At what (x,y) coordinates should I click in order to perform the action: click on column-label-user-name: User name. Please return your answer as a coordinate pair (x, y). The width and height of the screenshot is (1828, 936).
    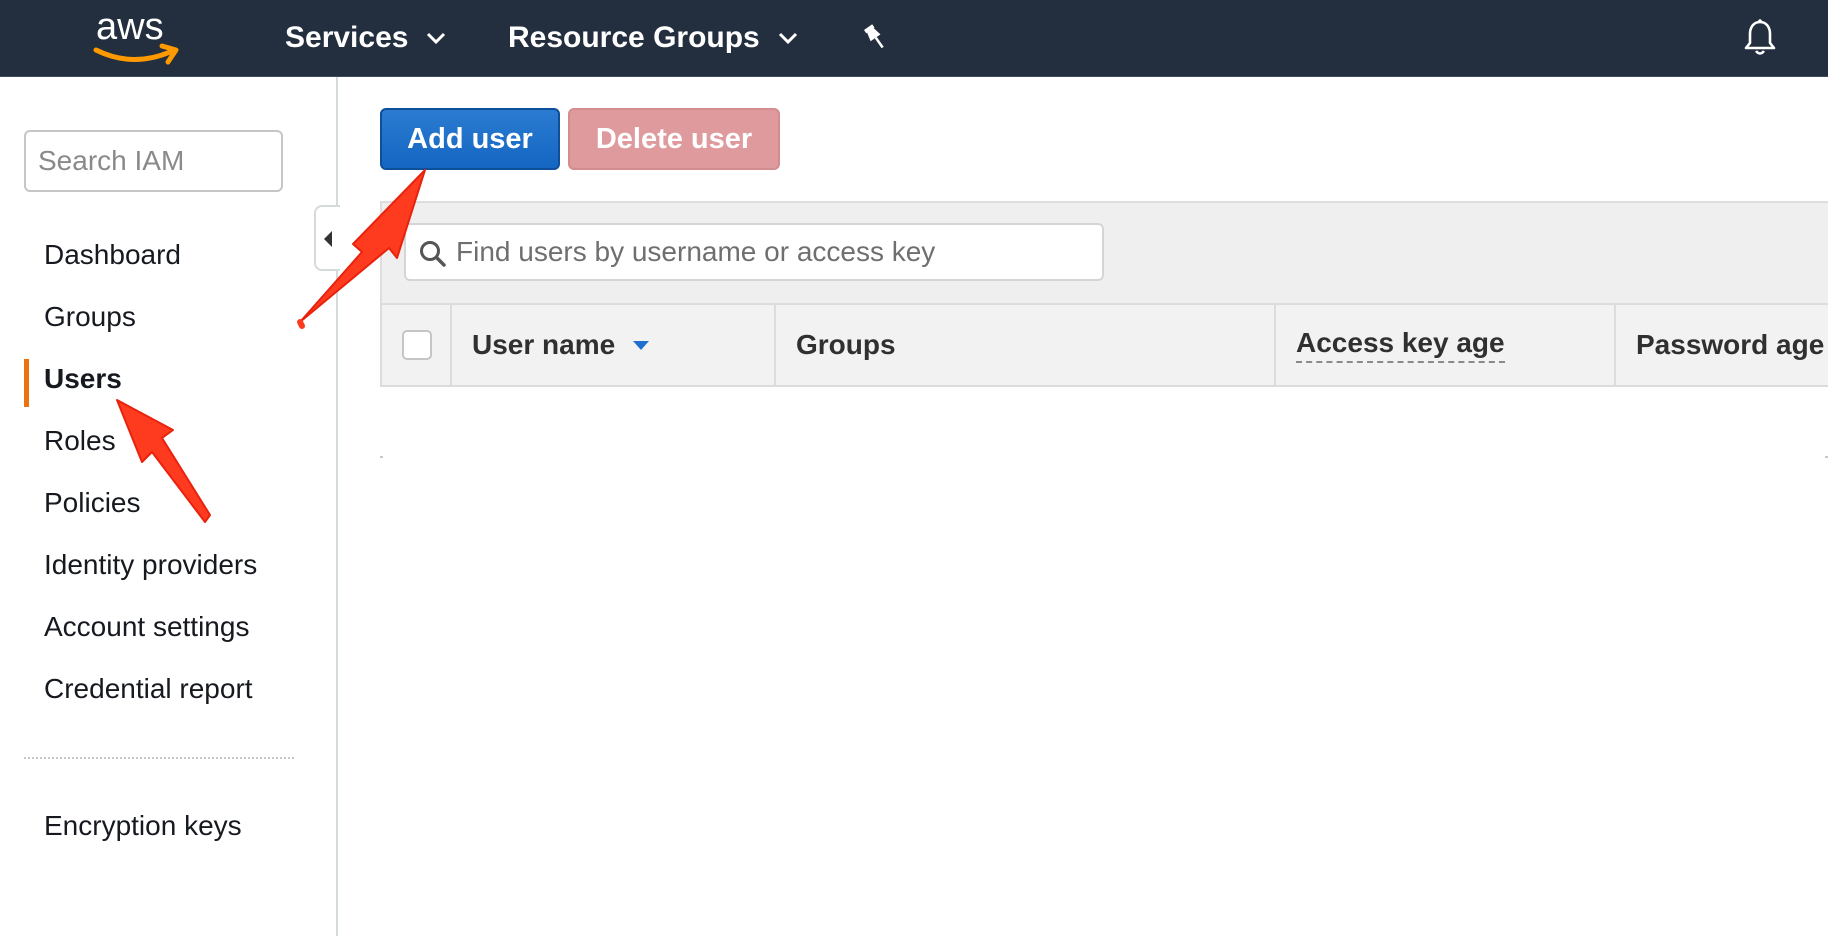
    Looking at the image, I should click on (544, 344).